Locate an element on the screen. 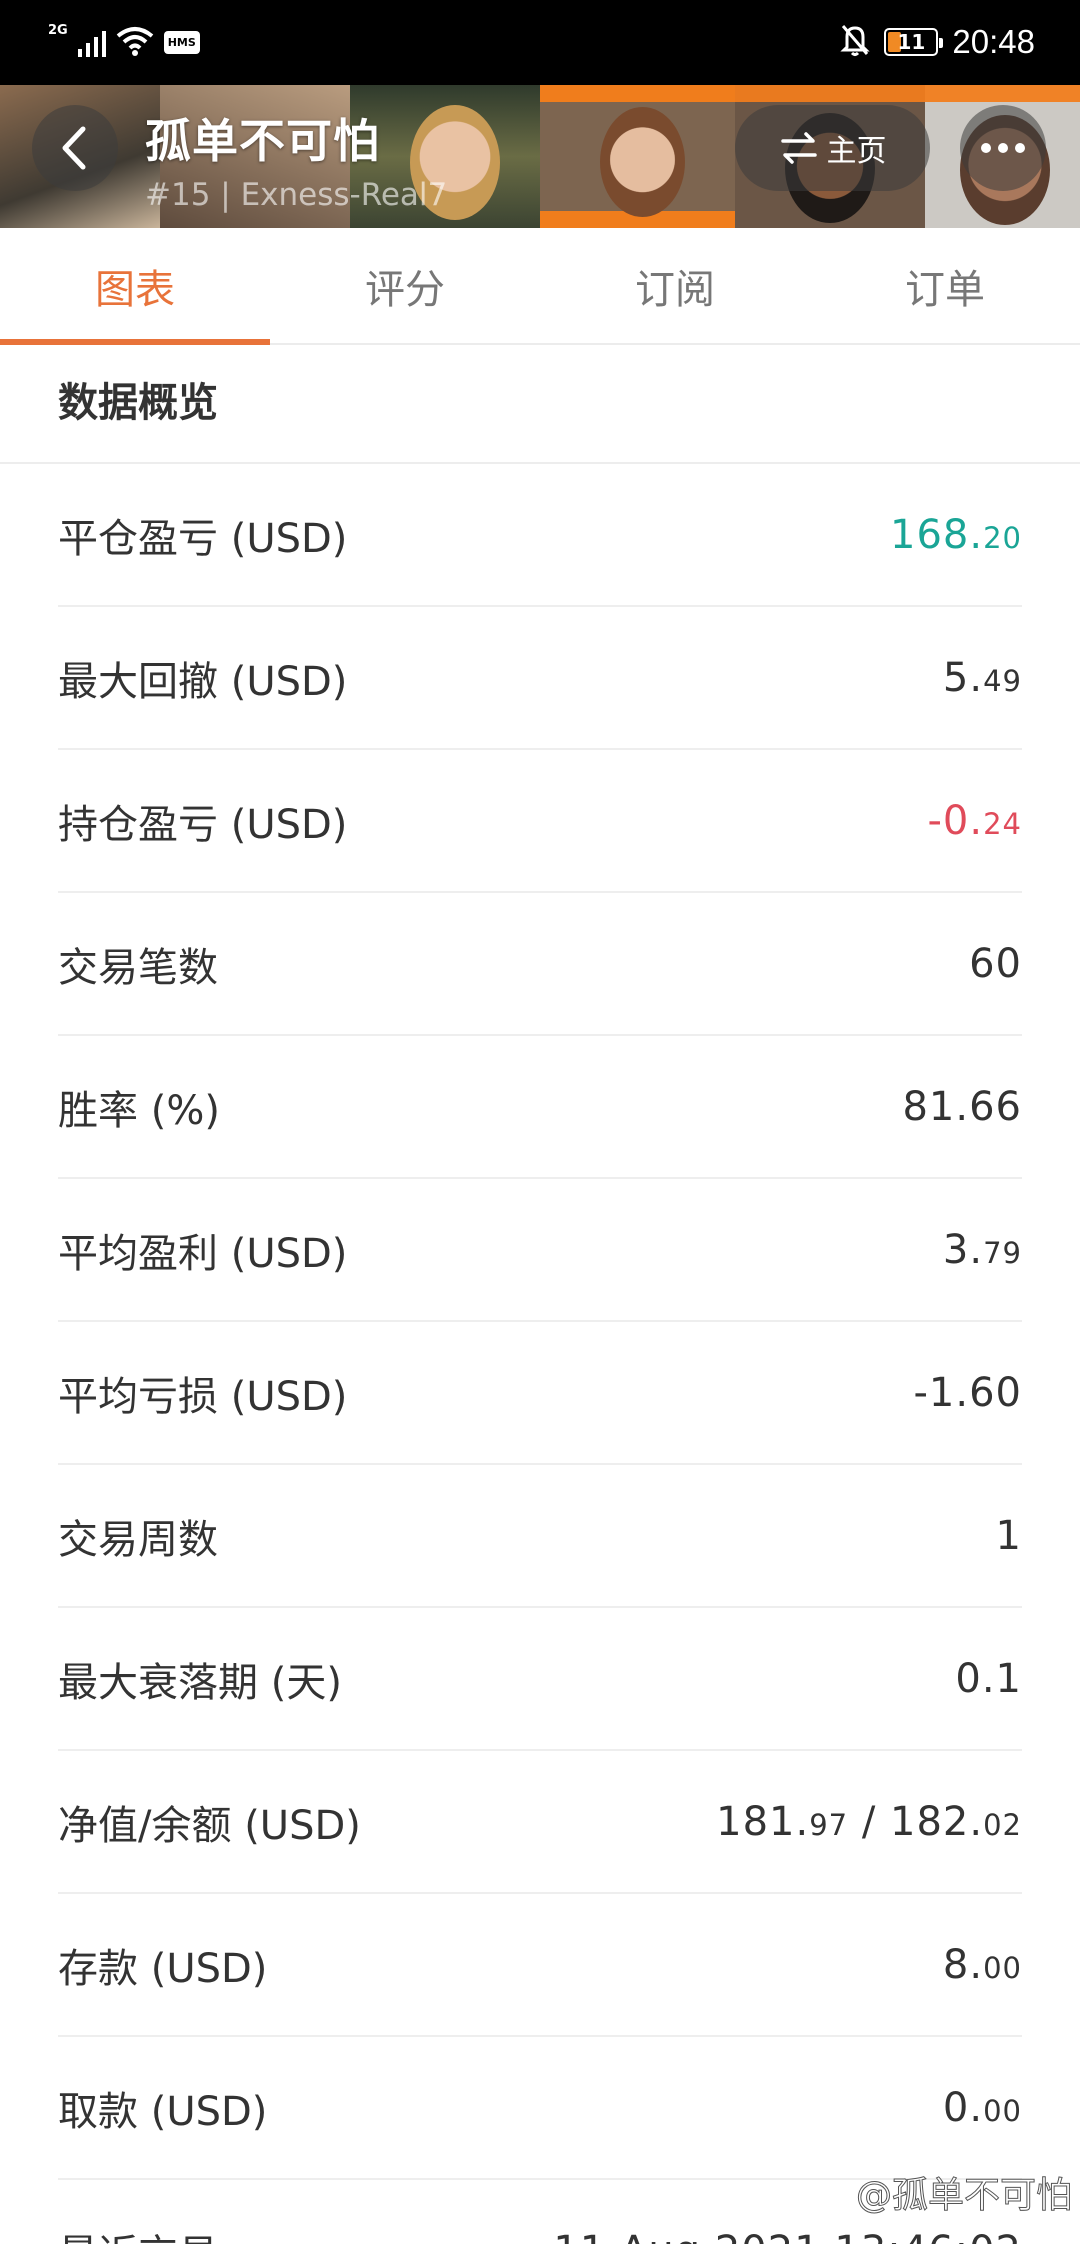  tab-rating: 评分 is located at coordinates (405, 285).